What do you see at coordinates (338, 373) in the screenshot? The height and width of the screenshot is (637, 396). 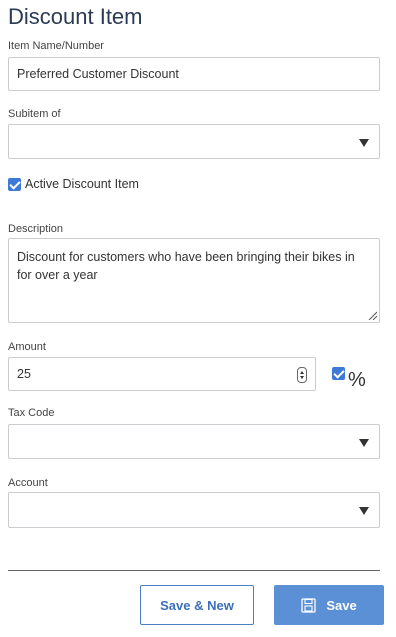 I see `percent-checkbox` at bounding box center [338, 373].